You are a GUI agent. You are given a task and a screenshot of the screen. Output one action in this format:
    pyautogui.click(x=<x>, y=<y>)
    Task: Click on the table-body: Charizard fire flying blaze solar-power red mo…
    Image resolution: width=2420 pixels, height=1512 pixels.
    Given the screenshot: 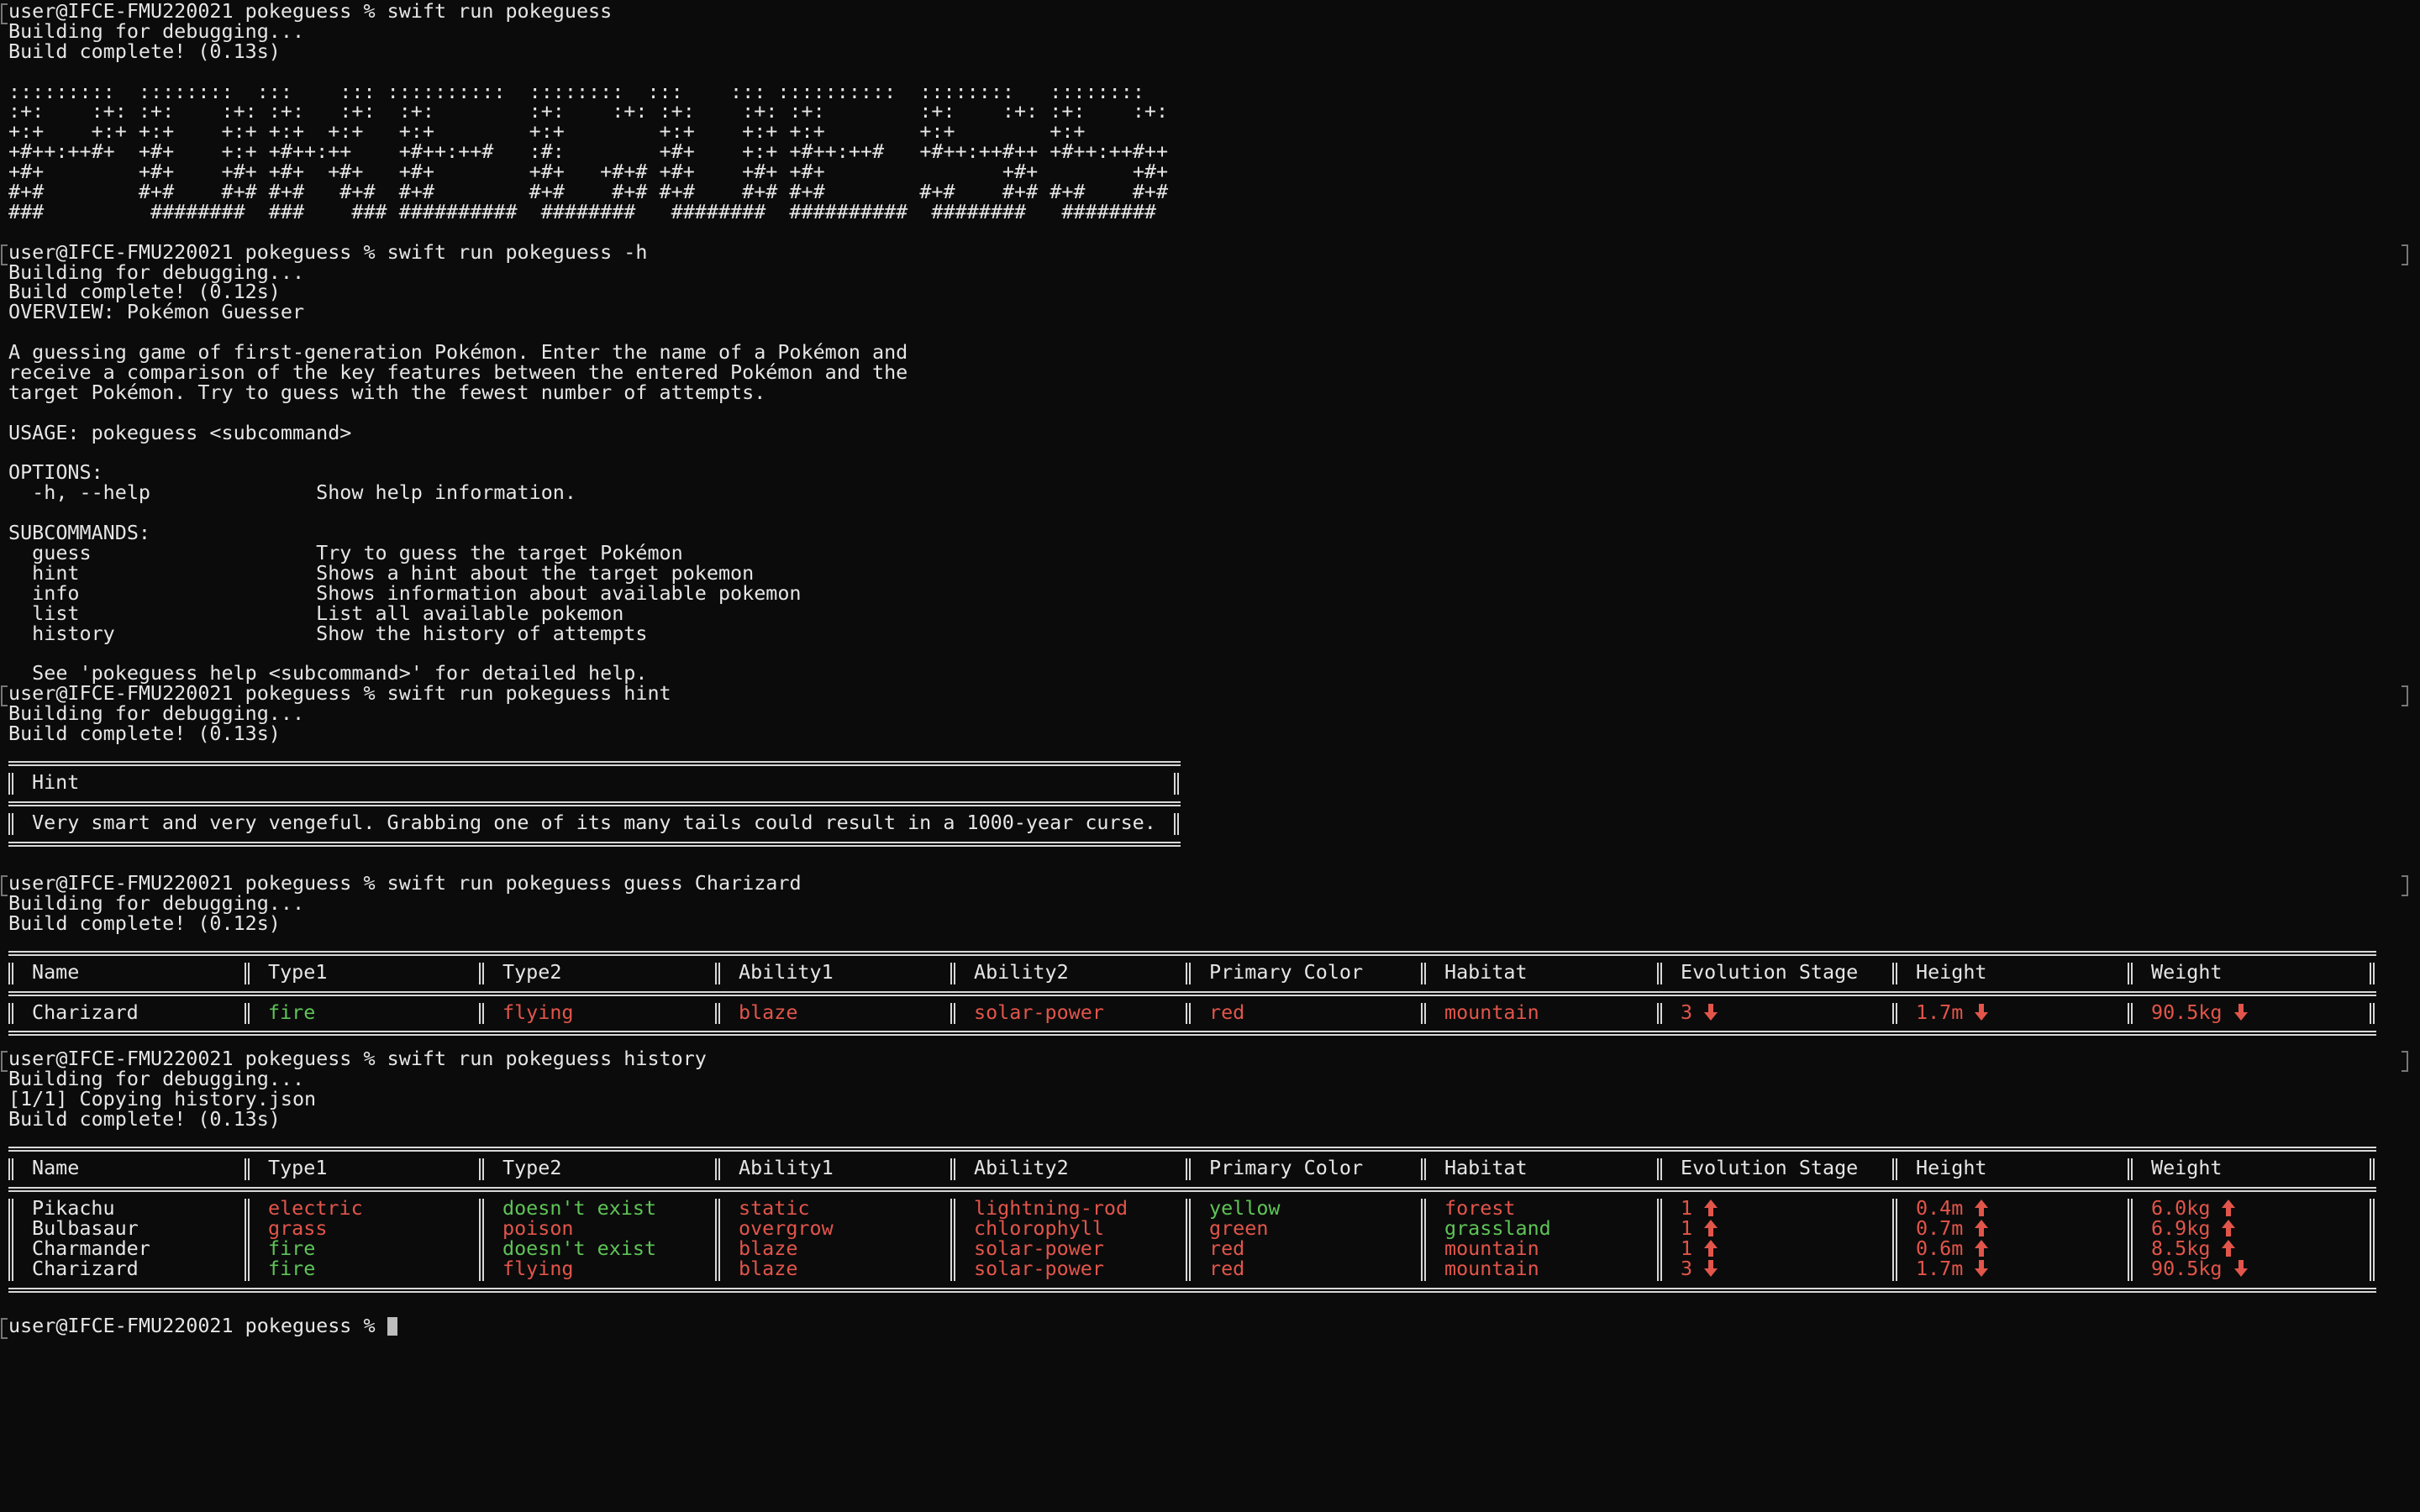 What is the action you would take?
    pyautogui.click(x=1192, y=1013)
    